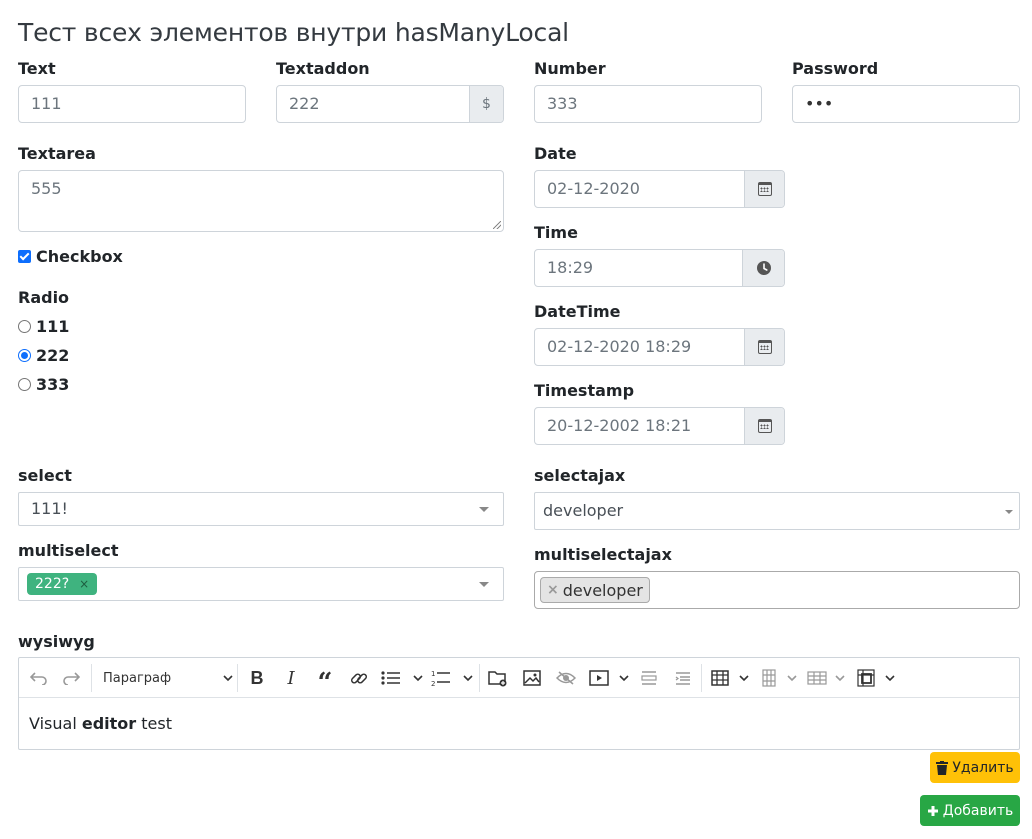 Image resolution: width=1032 pixels, height=839 pixels. Describe the element at coordinates (570, 267) in the screenshot. I see `time-value: 18:29` at that location.